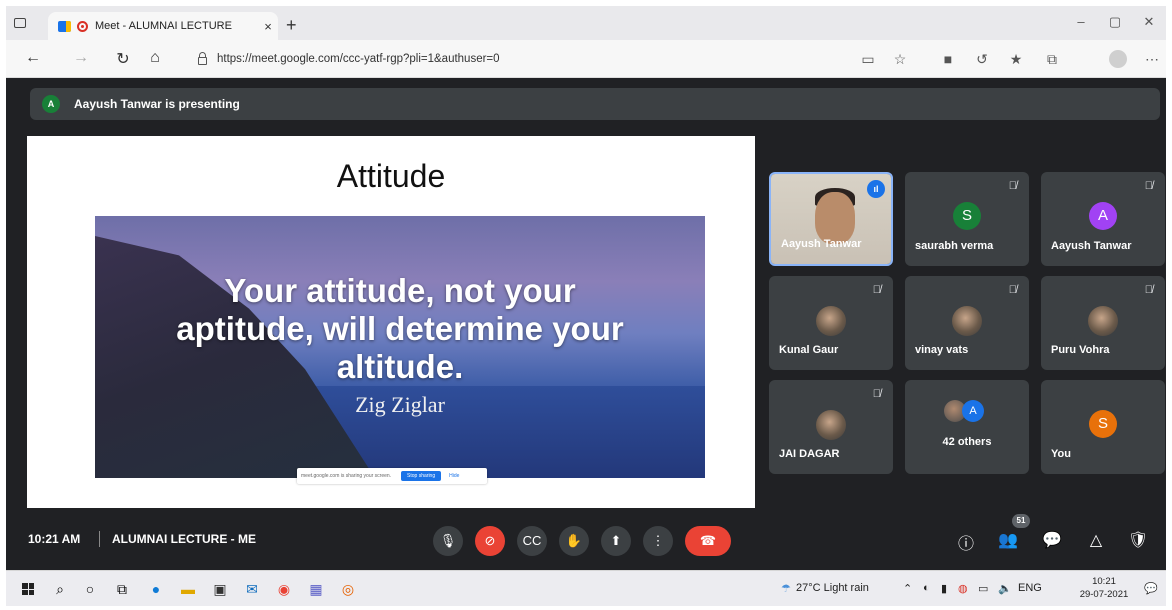 The image size is (1172, 610). Describe the element at coordinates (391, 176) in the screenshot. I see `slide-title: Attitude` at that location.